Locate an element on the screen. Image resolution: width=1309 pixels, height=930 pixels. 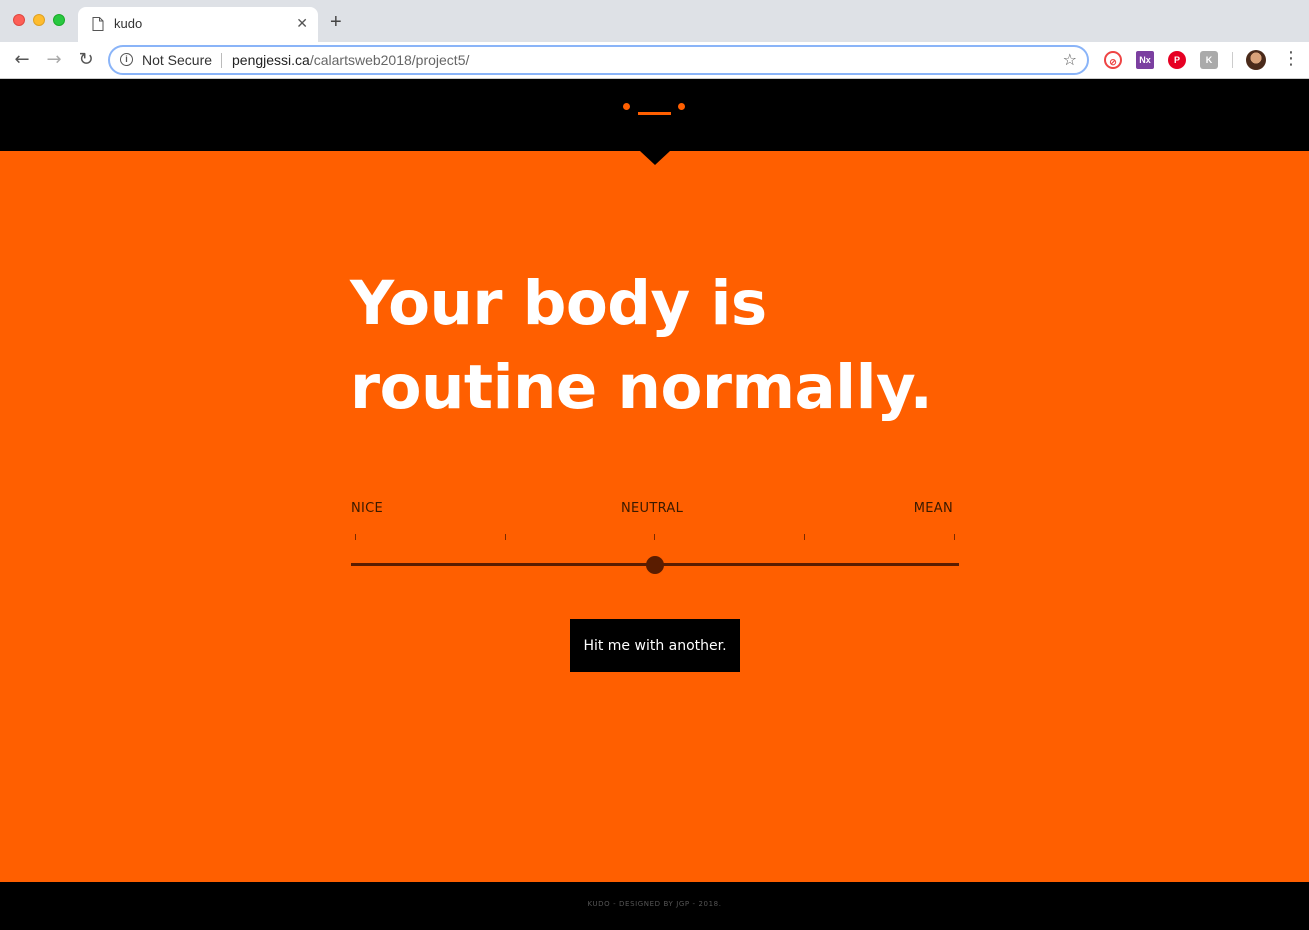
kudo-headline: Your body is routine normally. is located at coordinates (660, 346).